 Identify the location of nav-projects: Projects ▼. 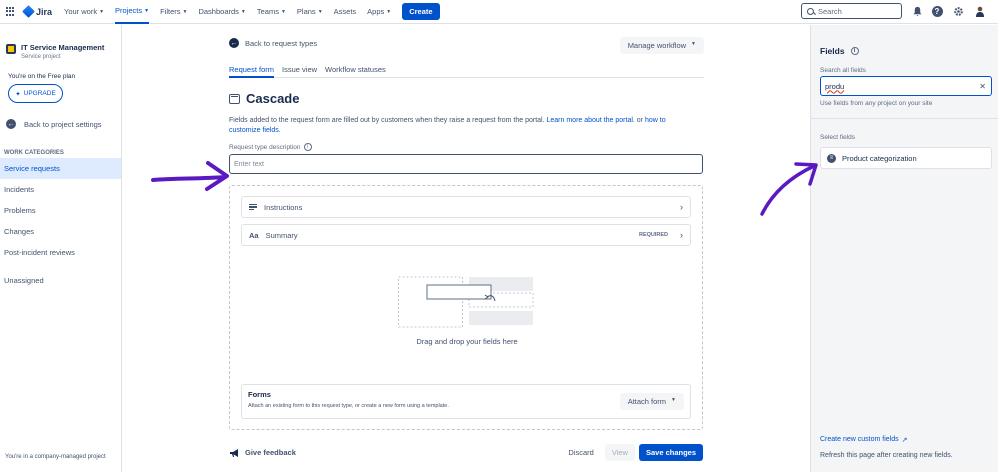
(132, 12).